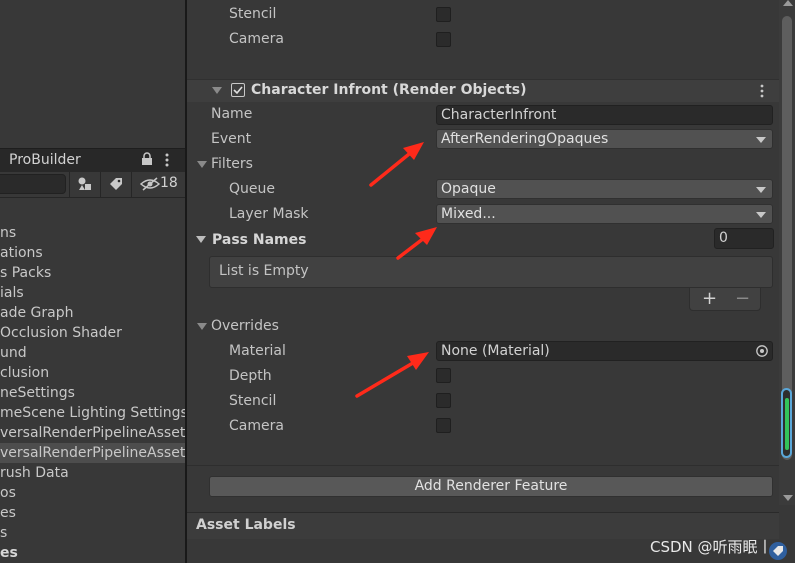 This screenshot has width=795, height=563. I want to click on stencil-checkbox, so click(443, 14).